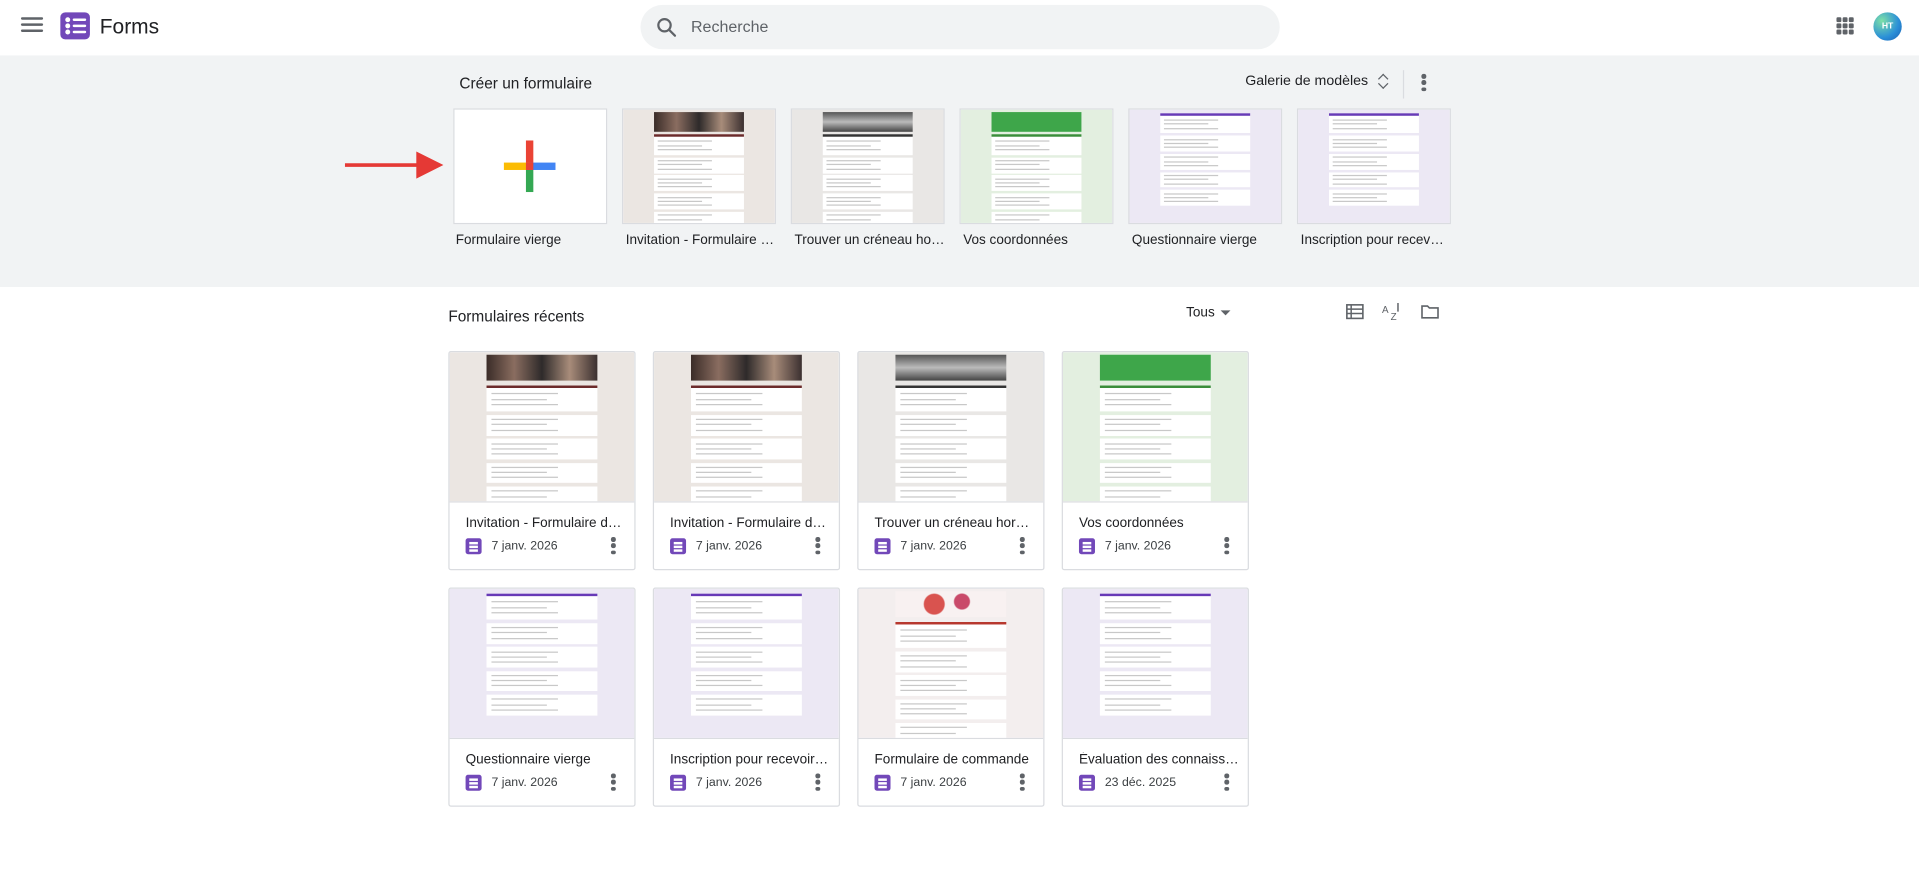 This screenshot has height=887, width=1919. I want to click on search-icon, so click(666, 27).